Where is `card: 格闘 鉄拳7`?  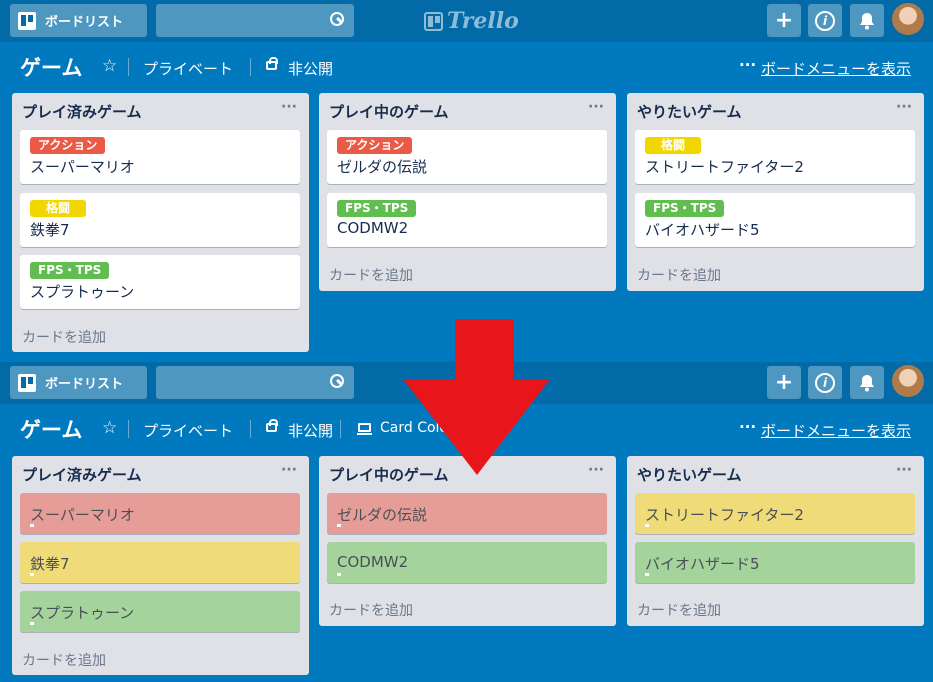 card: 格闘 鉄拳7 is located at coordinates (160, 220).